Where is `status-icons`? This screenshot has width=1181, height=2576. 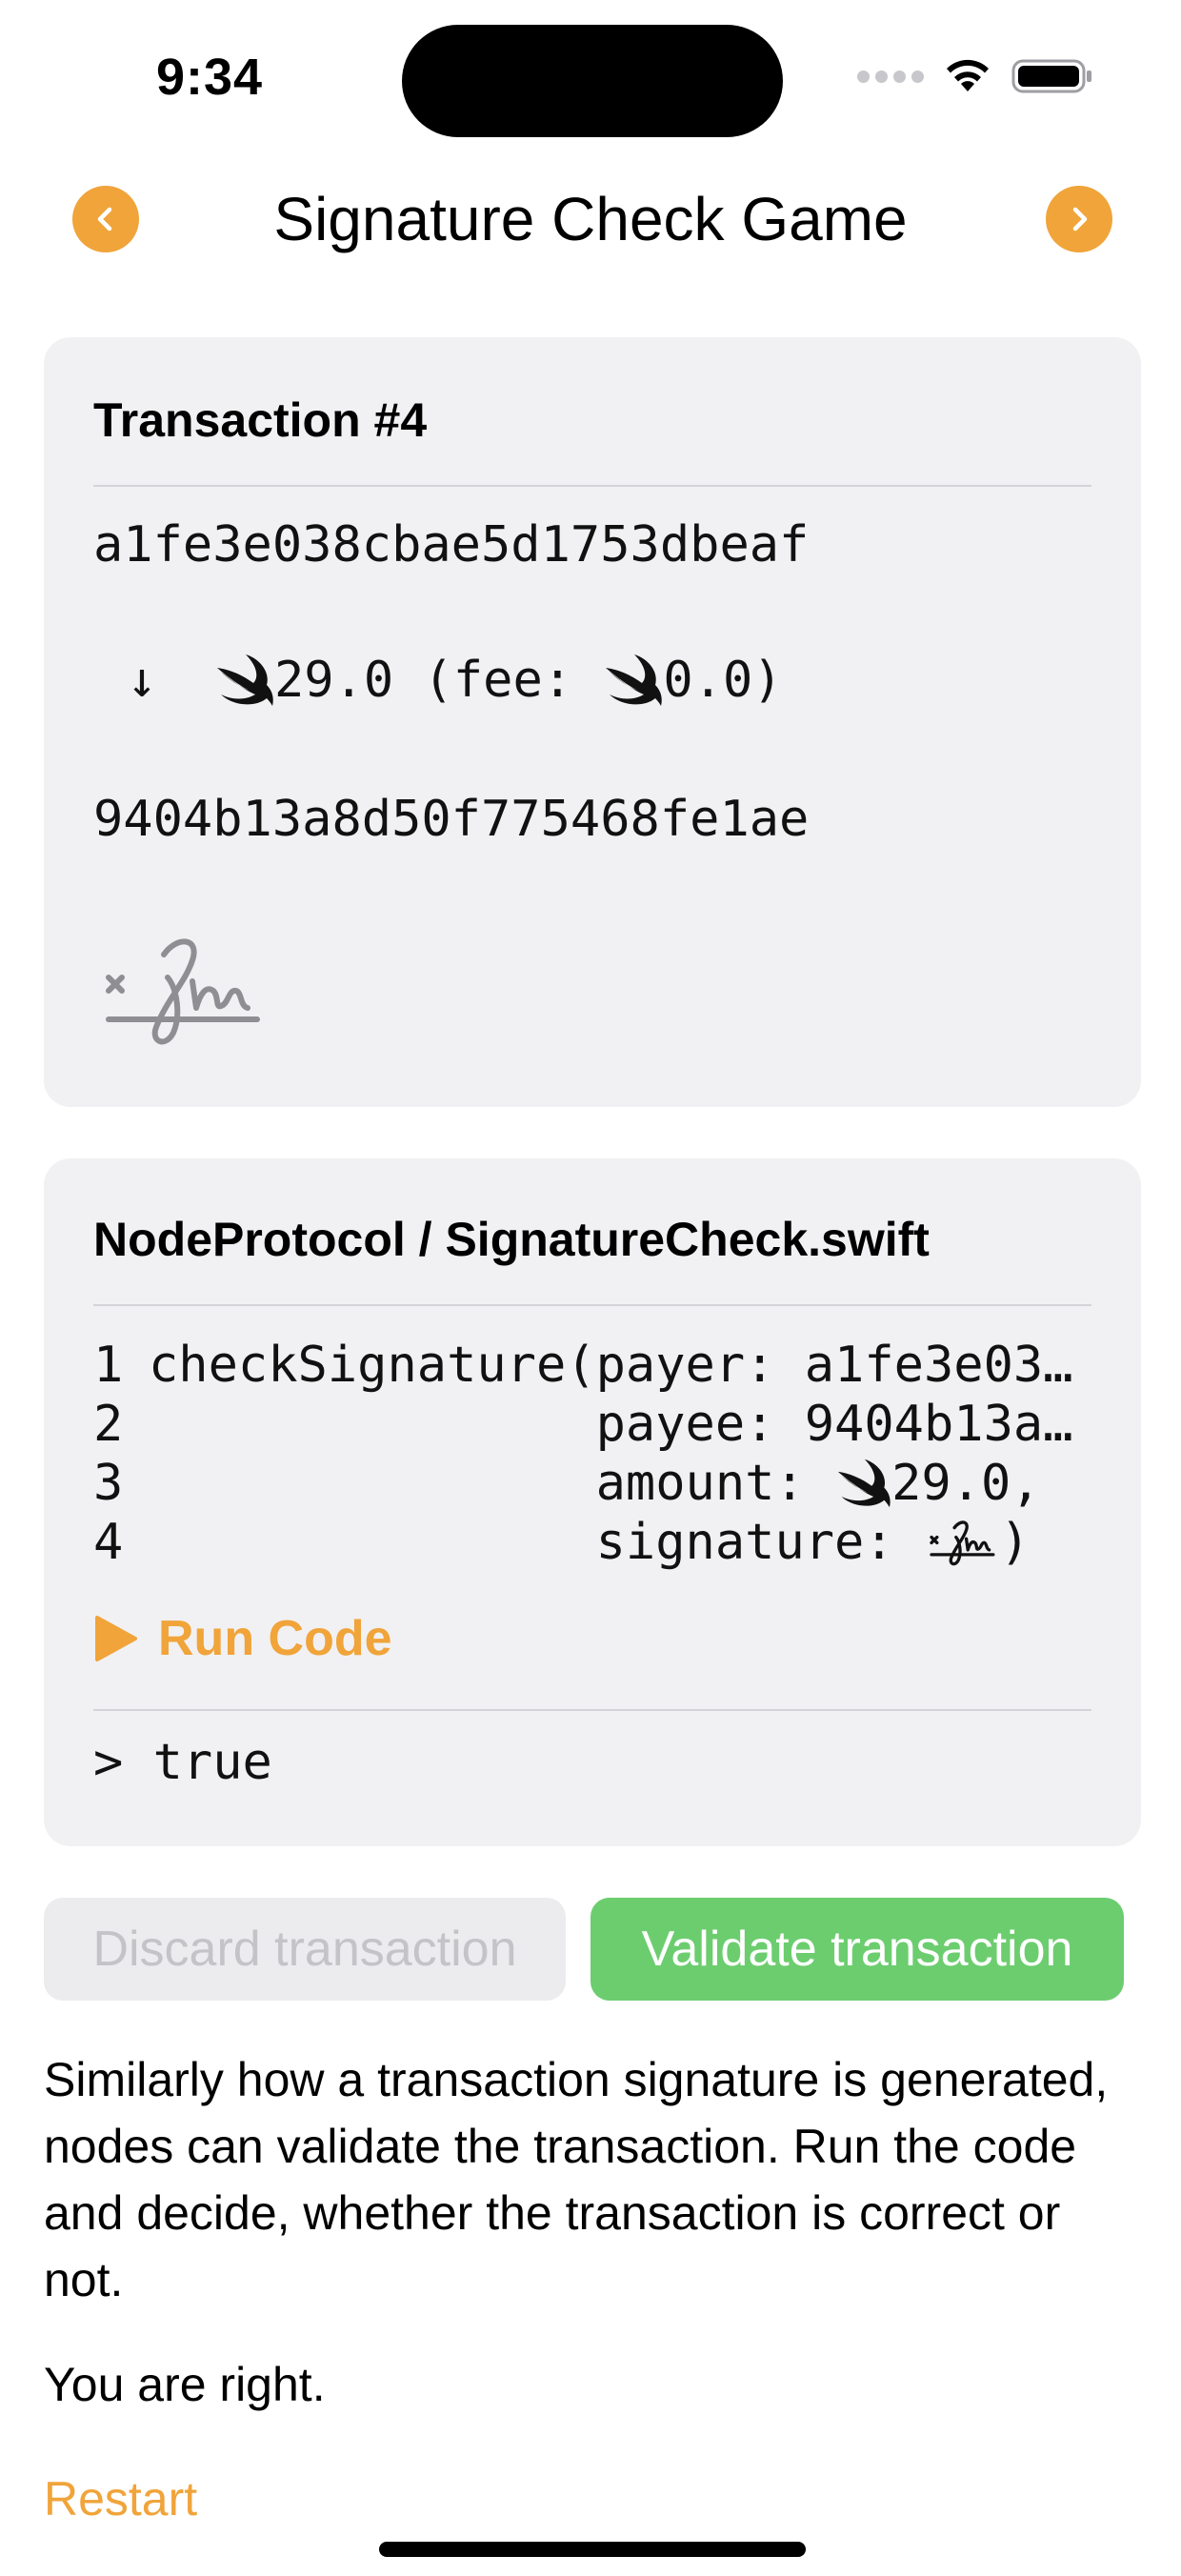
status-icons is located at coordinates (975, 76).